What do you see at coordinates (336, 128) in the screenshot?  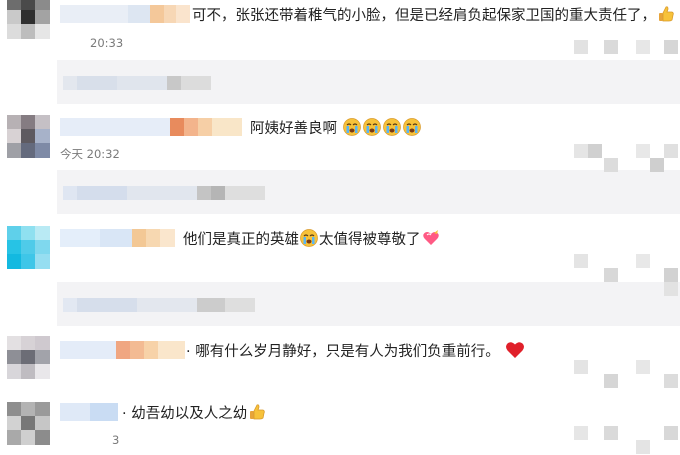 I see `comment-text: 阿姨好善良啊` at bounding box center [336, 128].